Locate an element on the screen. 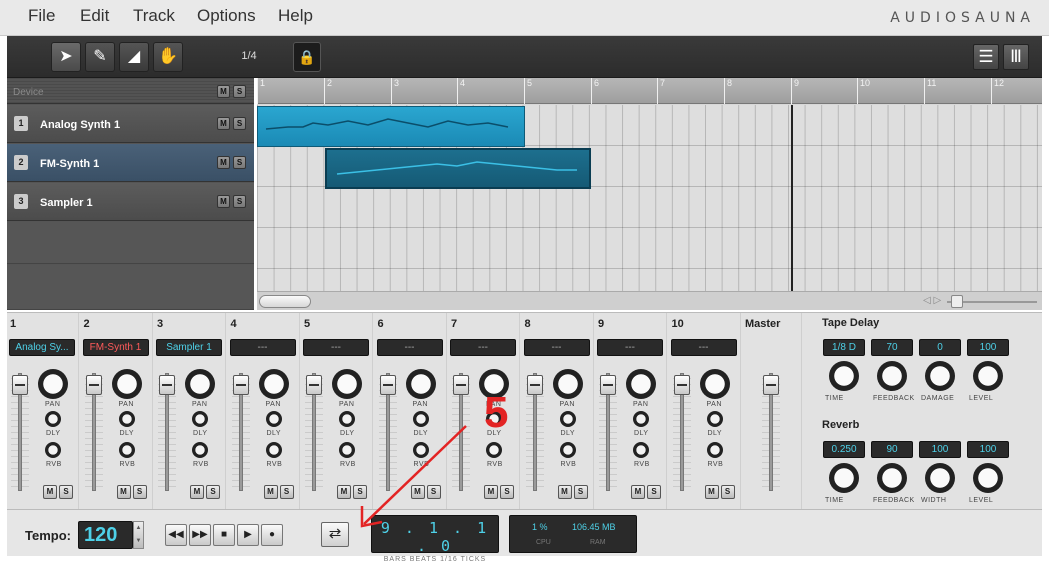 The height and width of the screenshot is (563, 1049). tempo-input: 120 is located at coordinates (105, 535).